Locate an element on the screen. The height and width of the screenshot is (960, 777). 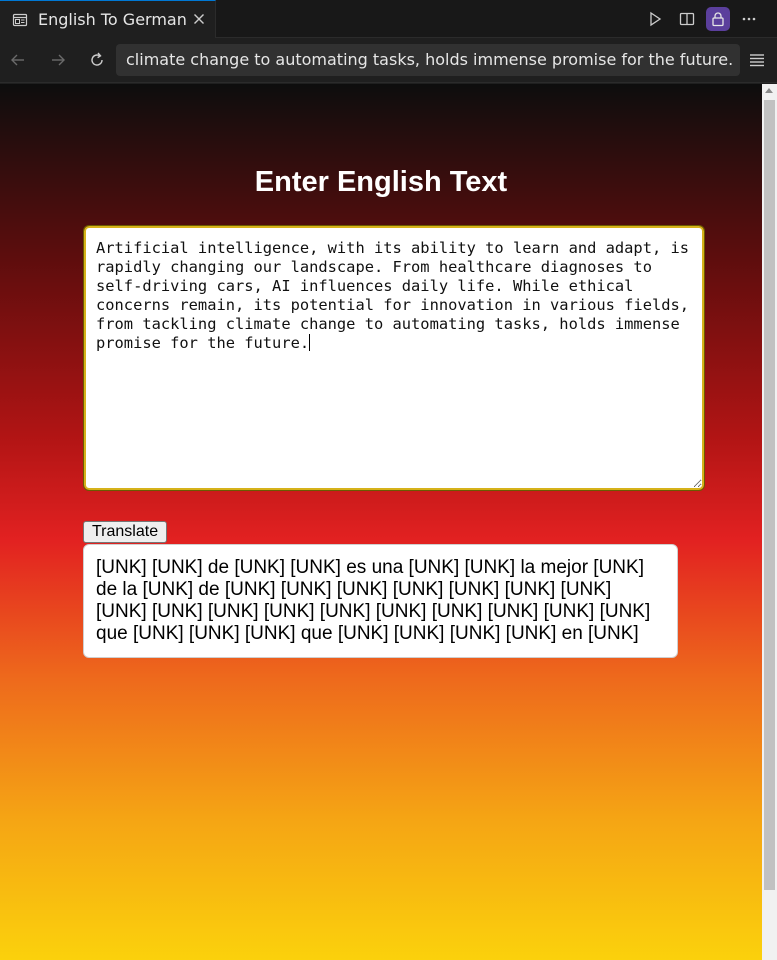
run-icon is located at coordinates (655, 19).